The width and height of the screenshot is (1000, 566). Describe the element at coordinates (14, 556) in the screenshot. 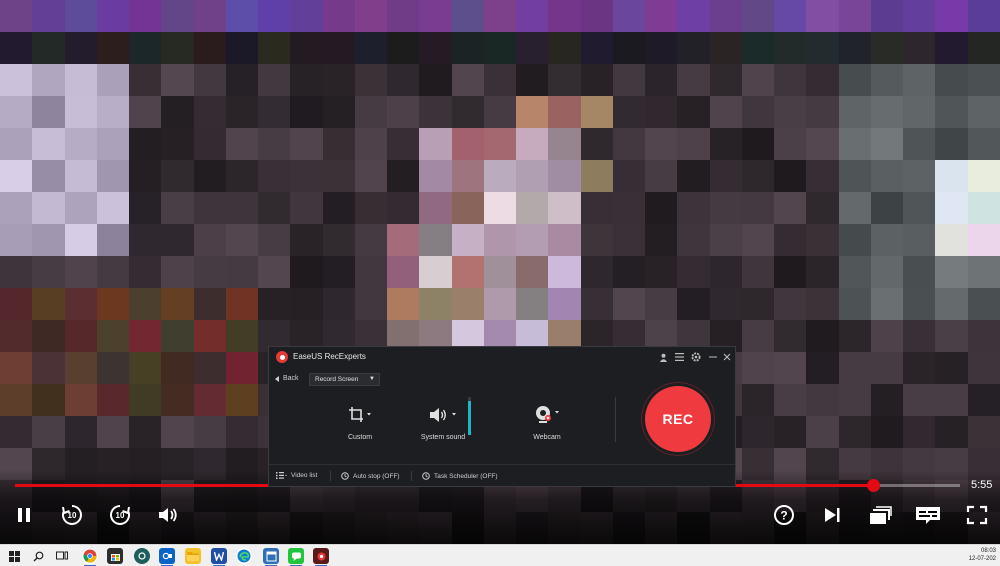

I see `windows-start-button` at that location.